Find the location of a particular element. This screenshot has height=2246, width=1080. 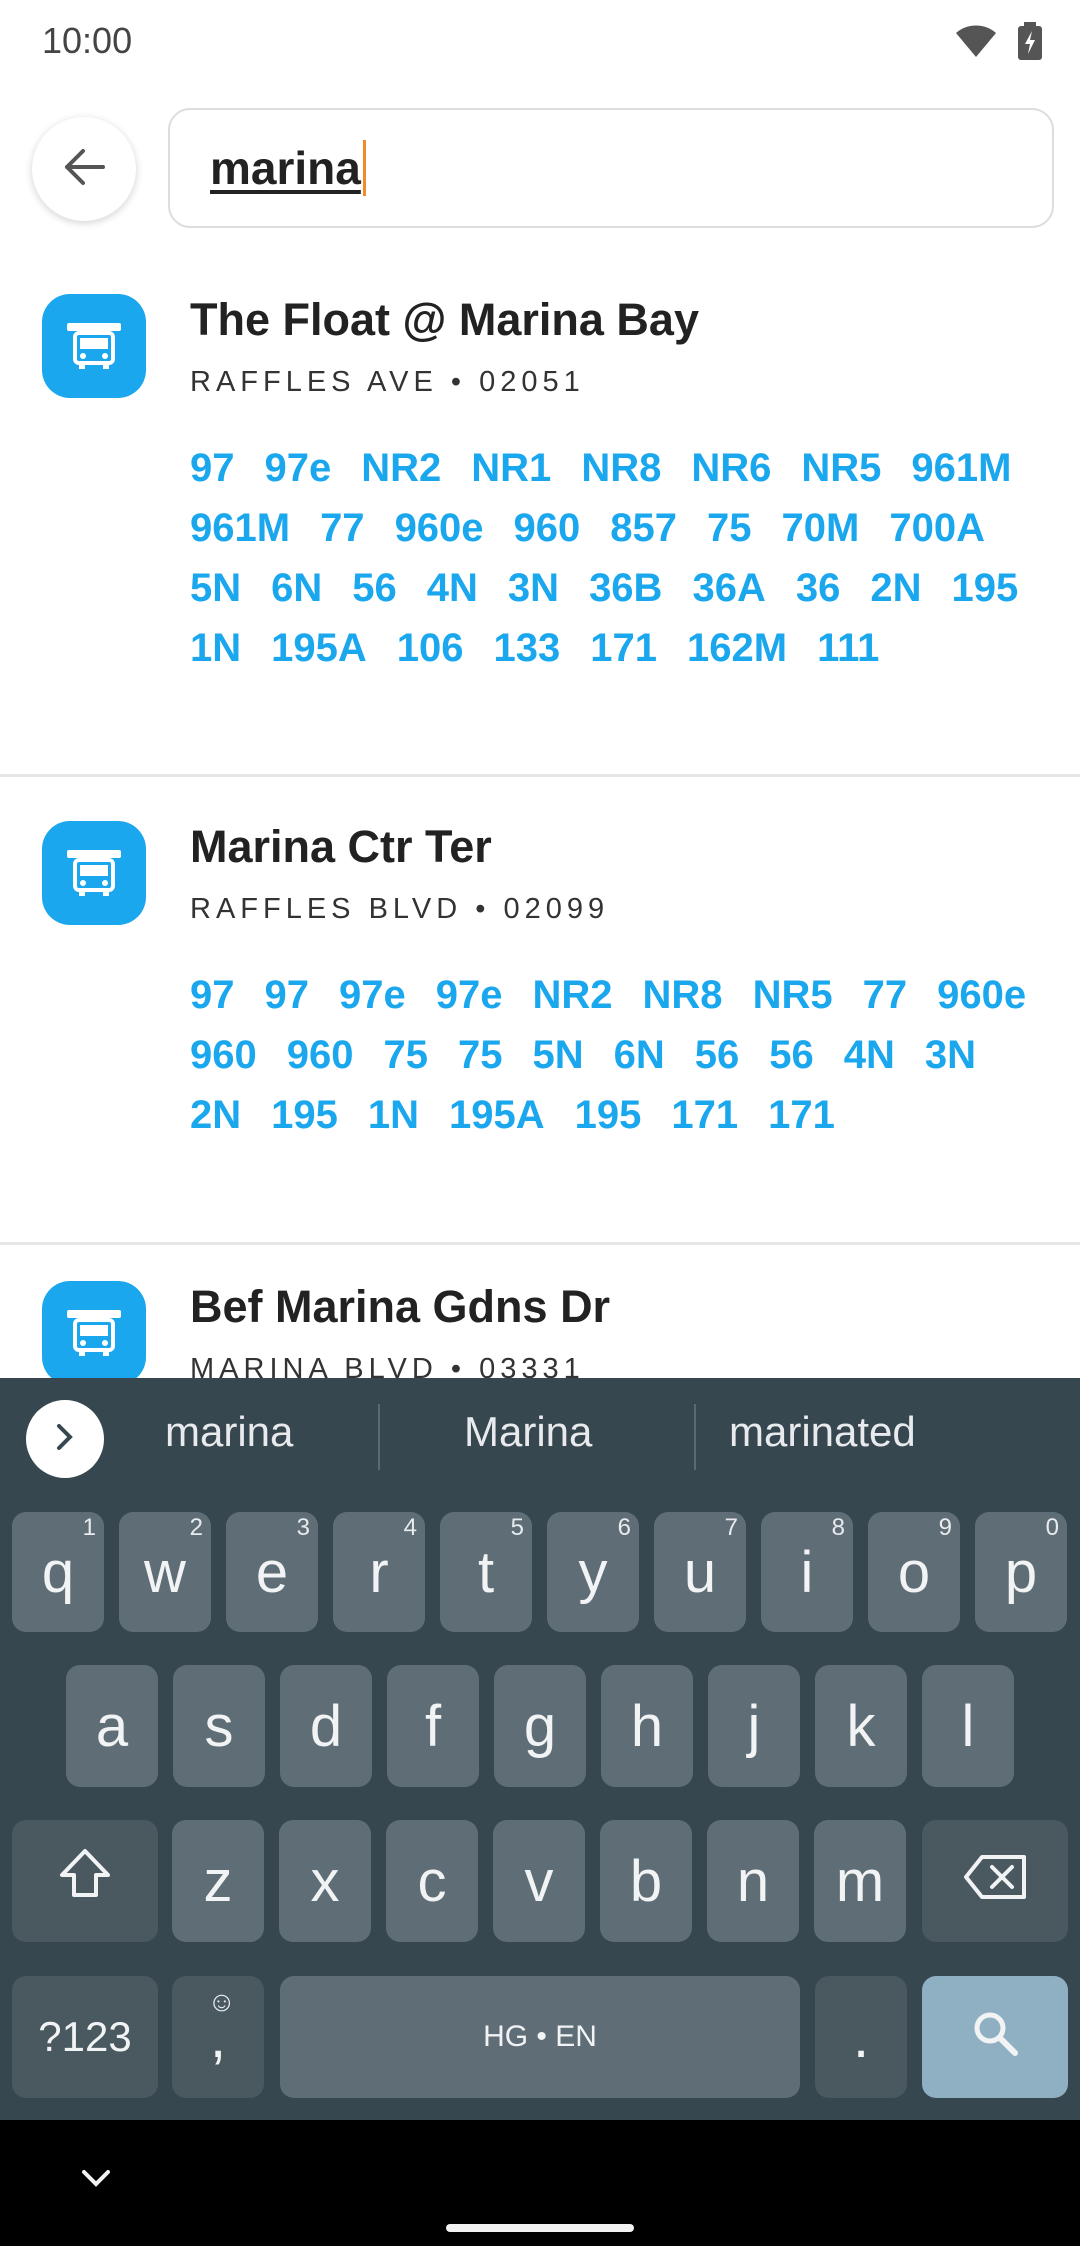

route-number: 36A is located at coordinates (728, 588).